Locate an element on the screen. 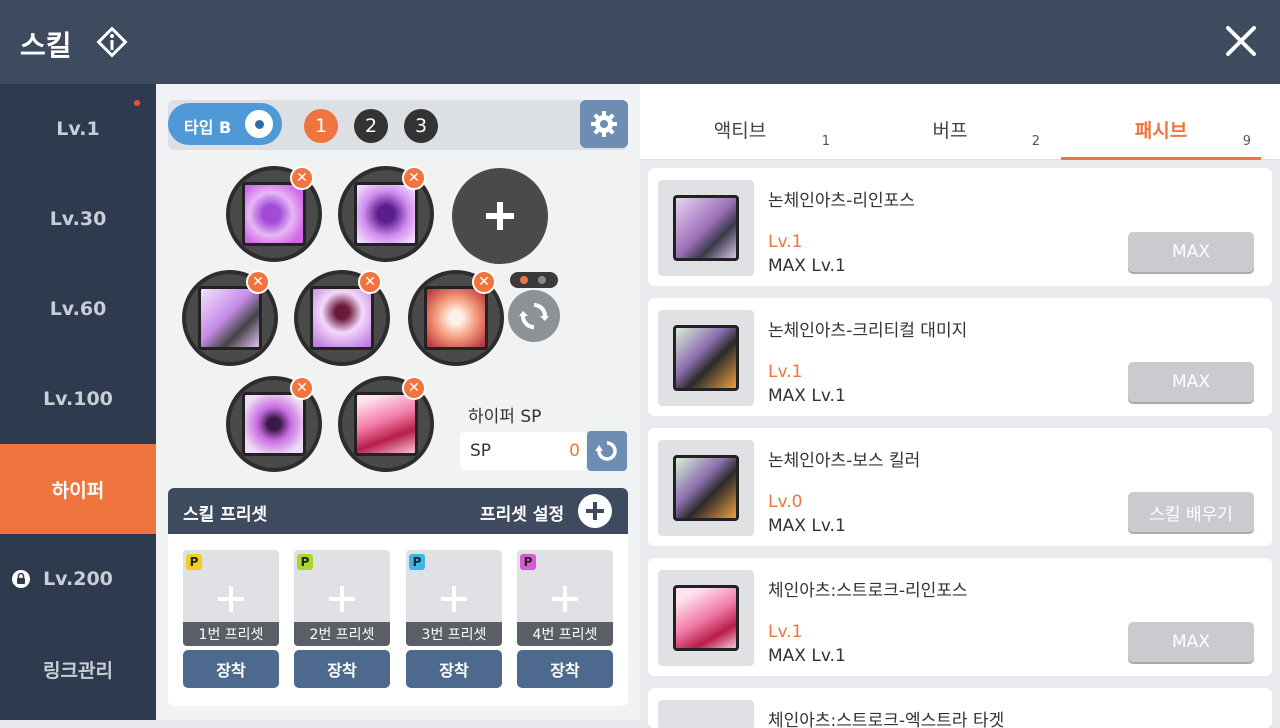 The height and width of the screenshot is (728, 1280). preset-3: P 3번 프리셋 장착 is located at coordinates (454, 619).